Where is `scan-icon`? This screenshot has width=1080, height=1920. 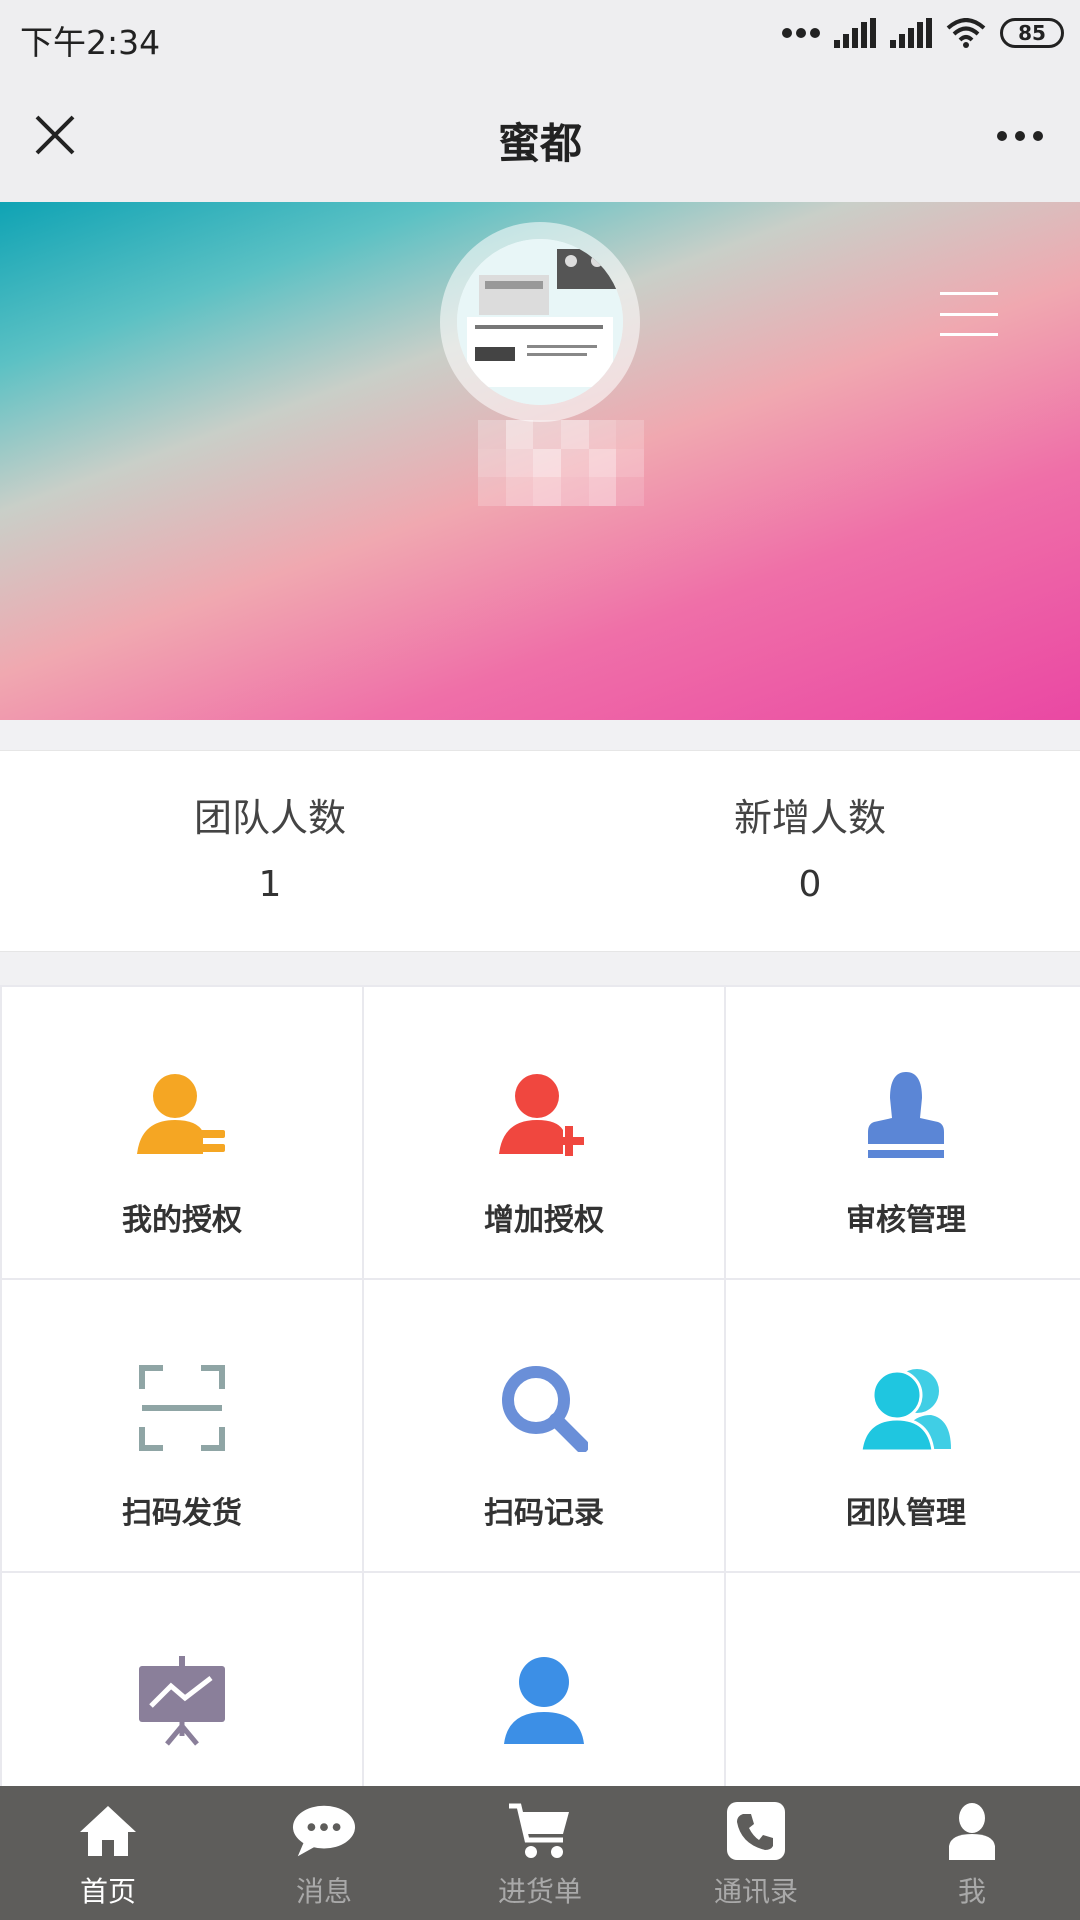 scan-icon is located at coordinates (182, 1408).